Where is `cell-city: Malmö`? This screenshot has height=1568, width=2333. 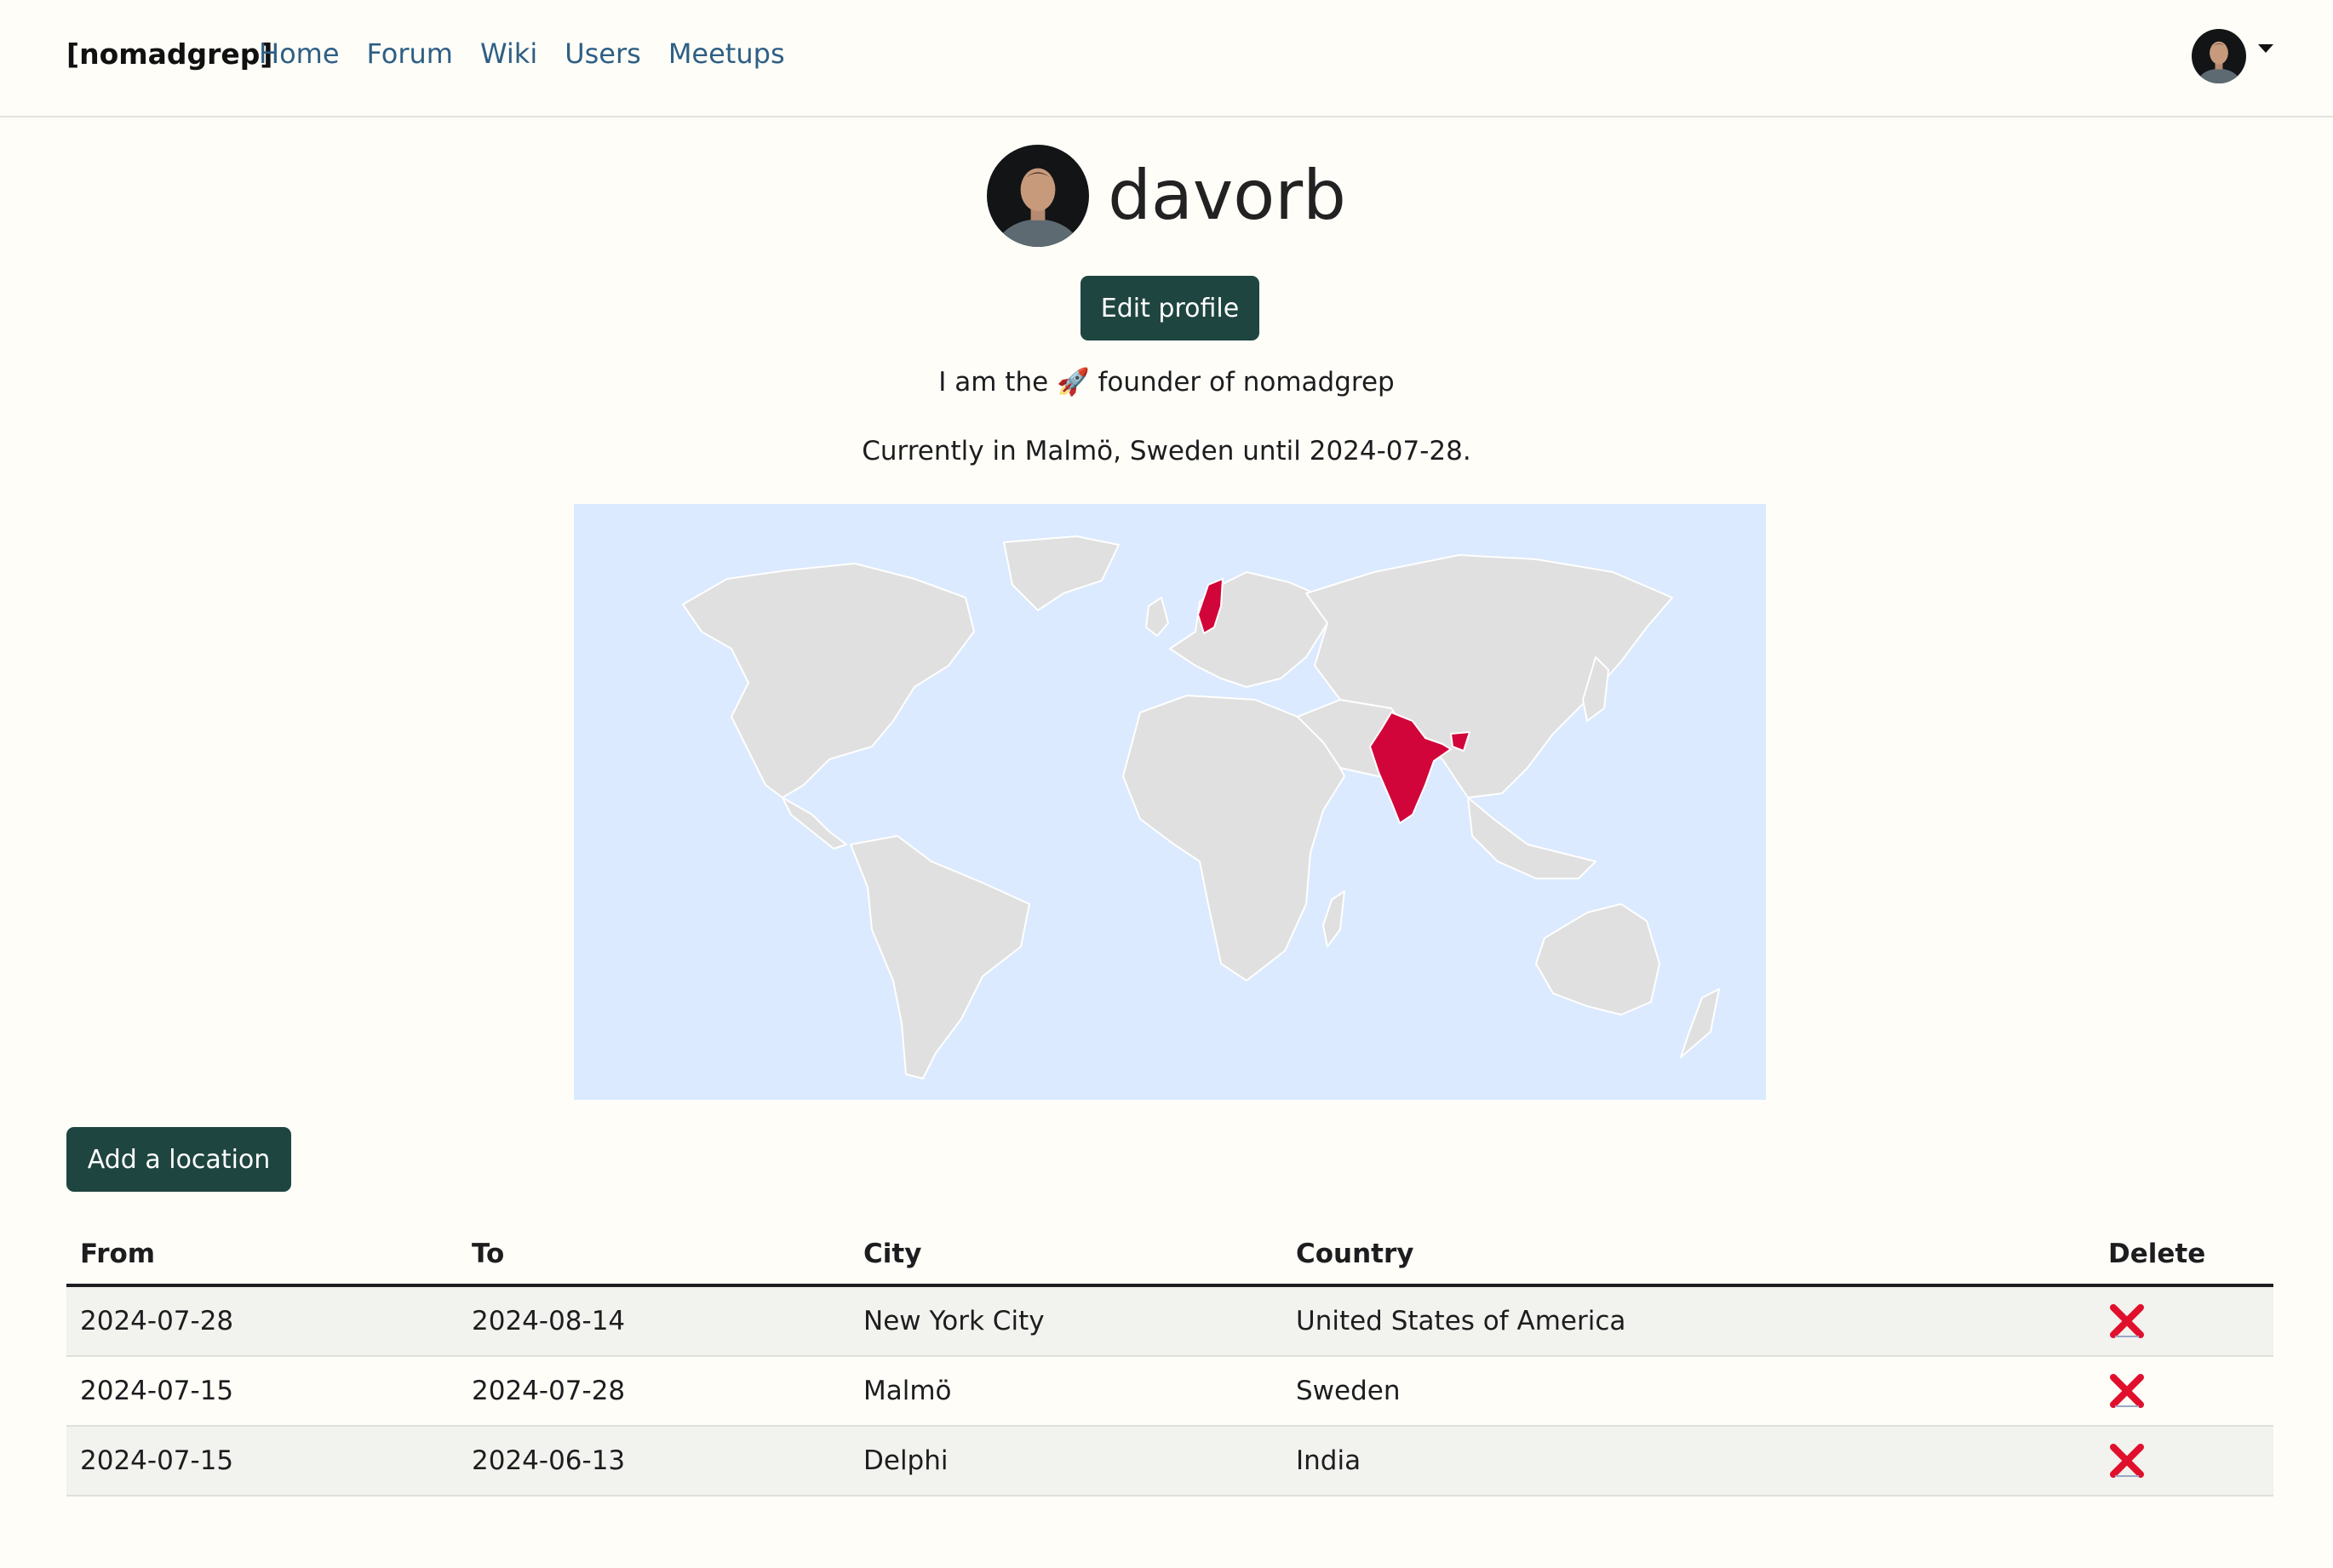
cell-city: Malmö is located at coordinates (1066, 1391).